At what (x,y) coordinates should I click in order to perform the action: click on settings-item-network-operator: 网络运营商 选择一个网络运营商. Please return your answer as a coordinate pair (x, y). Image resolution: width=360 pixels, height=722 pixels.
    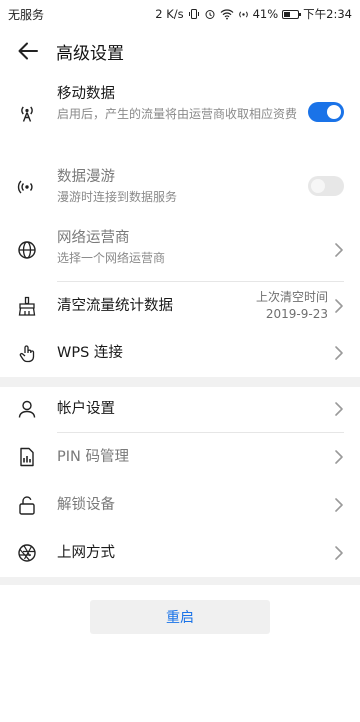
    Looking at the image, I should click on (180, 250).